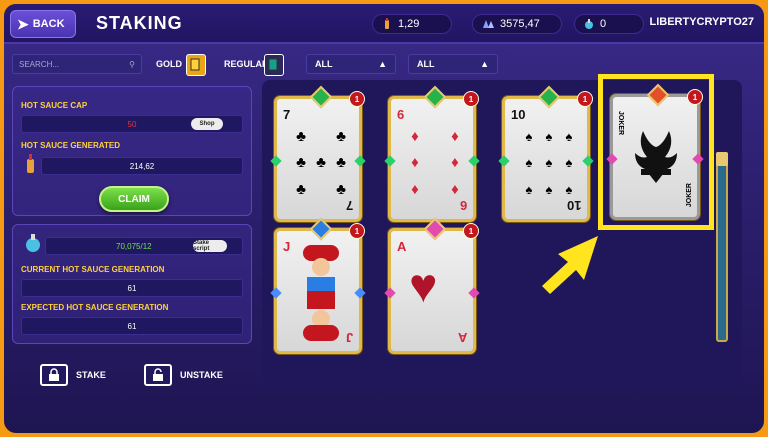 The image size is (768, 437). What do you see at coordinates (573, 205) in the screenshot?
I see `card-rank-bottom: 10` at bounding box center [573, 205].